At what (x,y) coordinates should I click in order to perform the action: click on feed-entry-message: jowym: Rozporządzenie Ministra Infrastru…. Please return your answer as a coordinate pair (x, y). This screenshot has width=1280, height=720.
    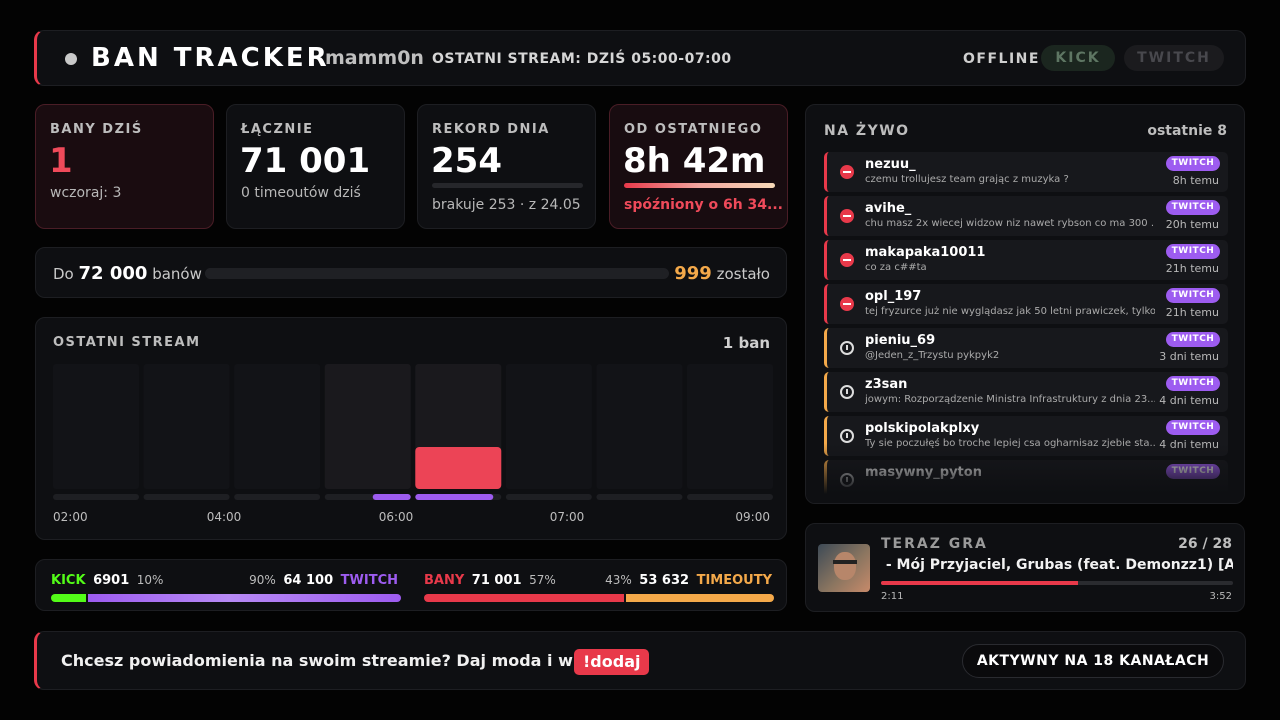
    Looking at the image, I should click on (1010, 399).